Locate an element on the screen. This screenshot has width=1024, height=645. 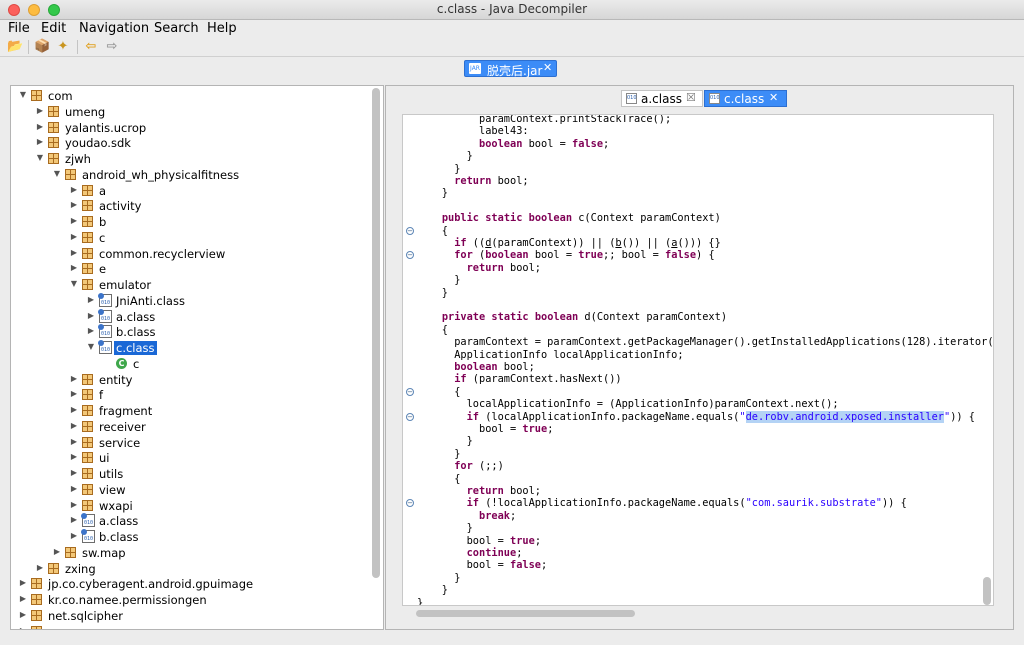
tree-item: ▶ view is located at coordinates (191, 490).